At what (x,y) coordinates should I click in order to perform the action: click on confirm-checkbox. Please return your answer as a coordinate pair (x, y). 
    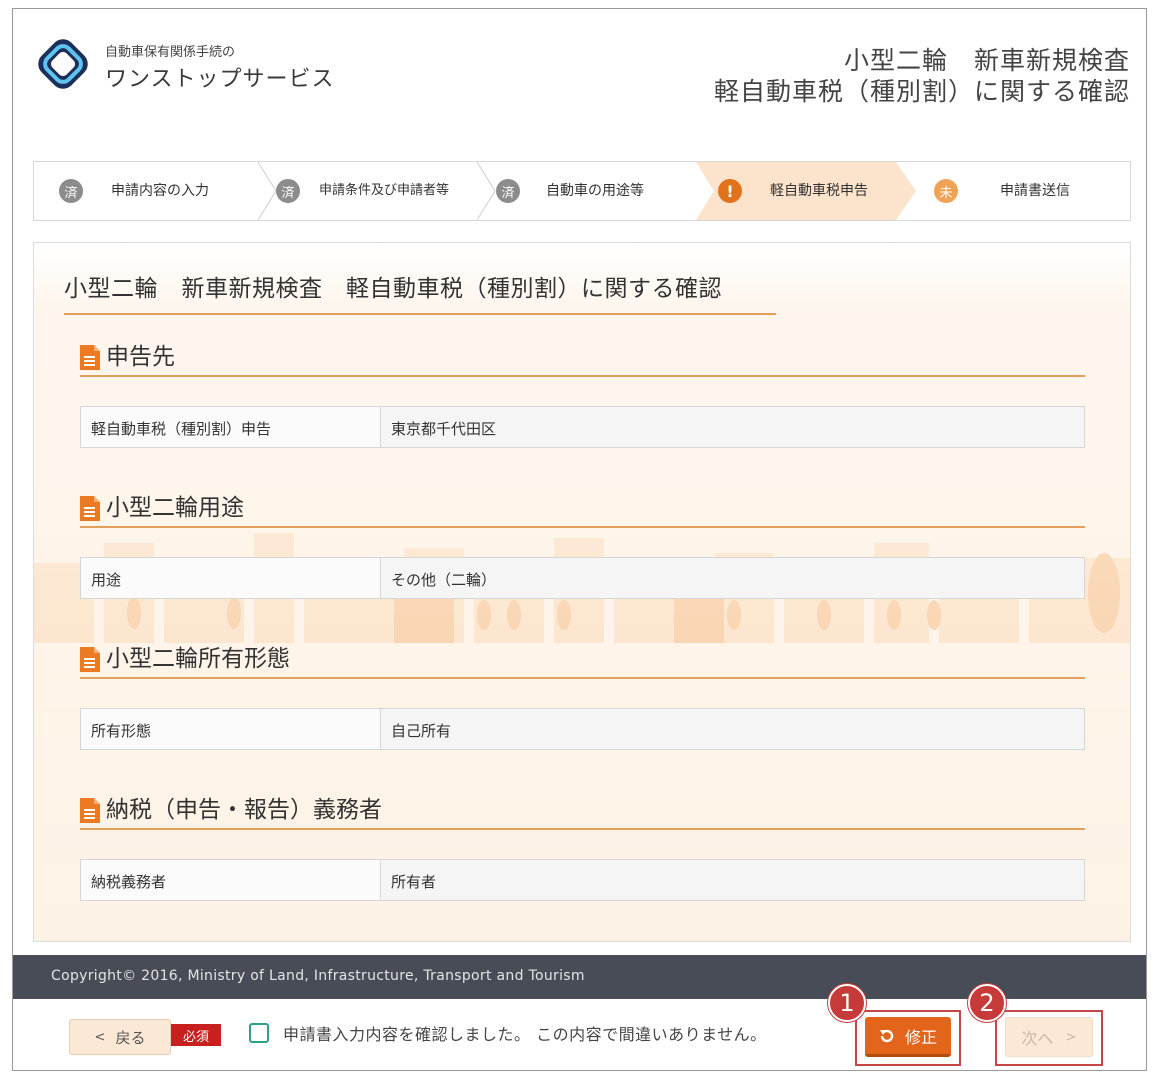
    Looking at the image, I should click on (259, 1033).